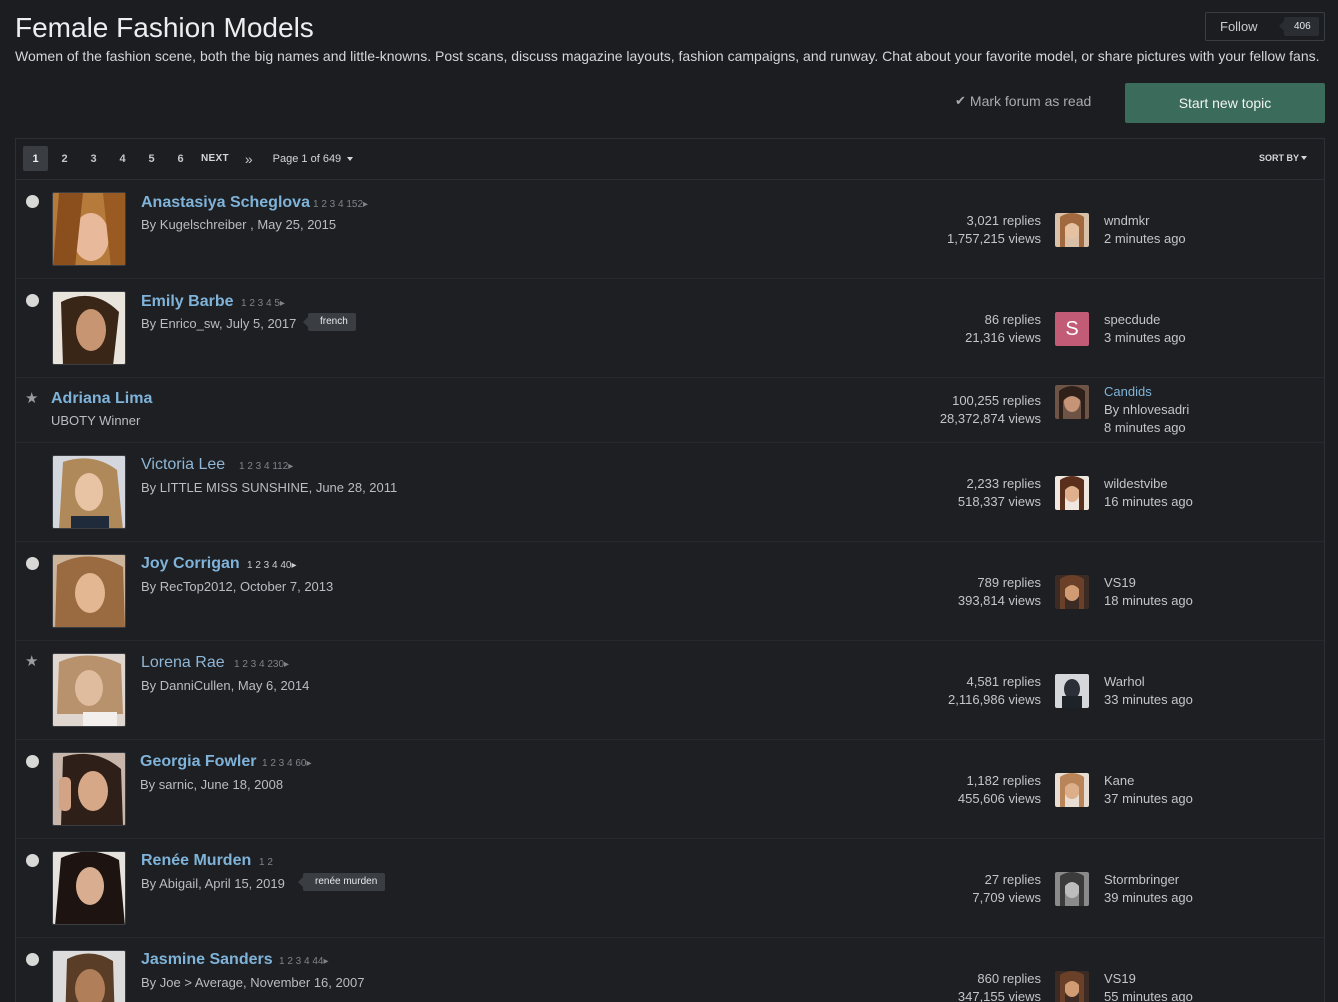 This screenshot has height=1002, width=1338. Describe the element at coordinates (1145, 239) in the screenshot. I see `last-post-time: 2 minutes ago` at that location.